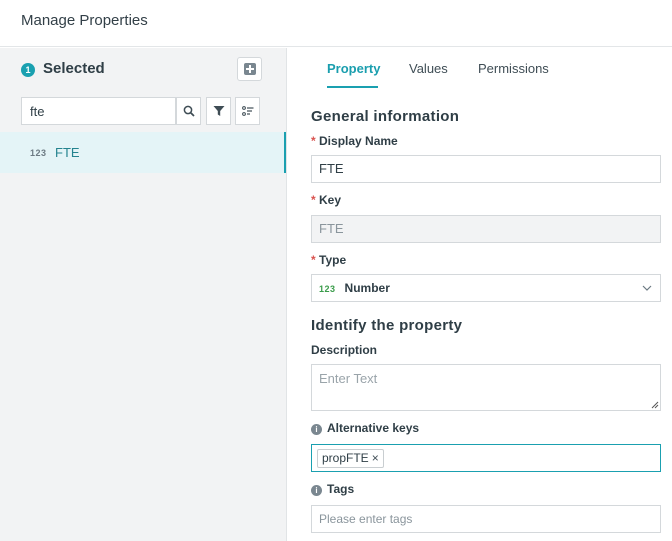 This screenshot has height=541, width=672. Describe the element at coordinates (513, 68) in the screenshot. I see `tab-permissions: Permissions` at that location.